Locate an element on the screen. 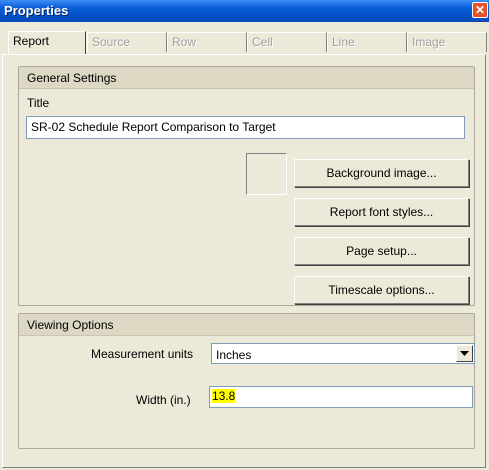  tab-source: Source is located at coordinates (127, 42).